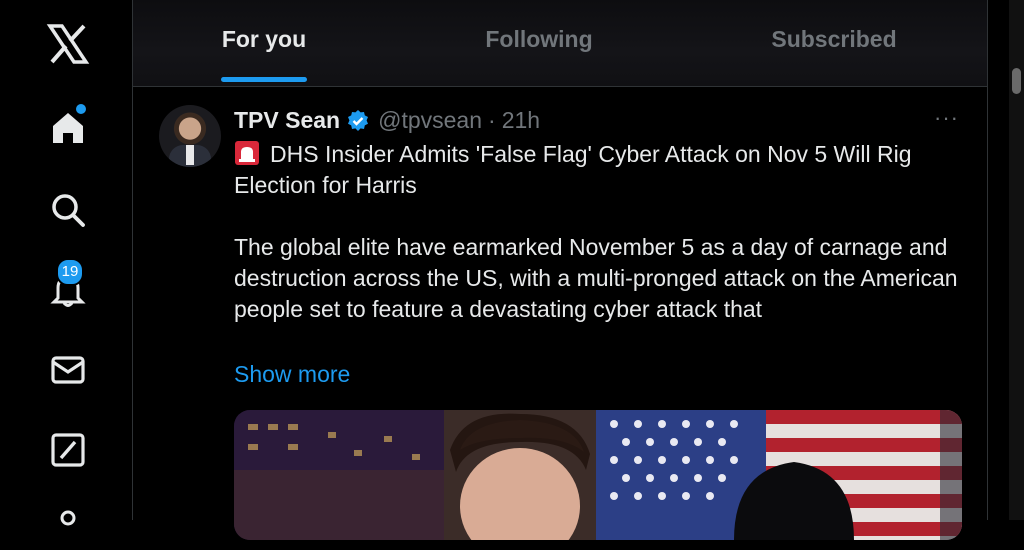  I want to click on avatar, so click(190, 136).